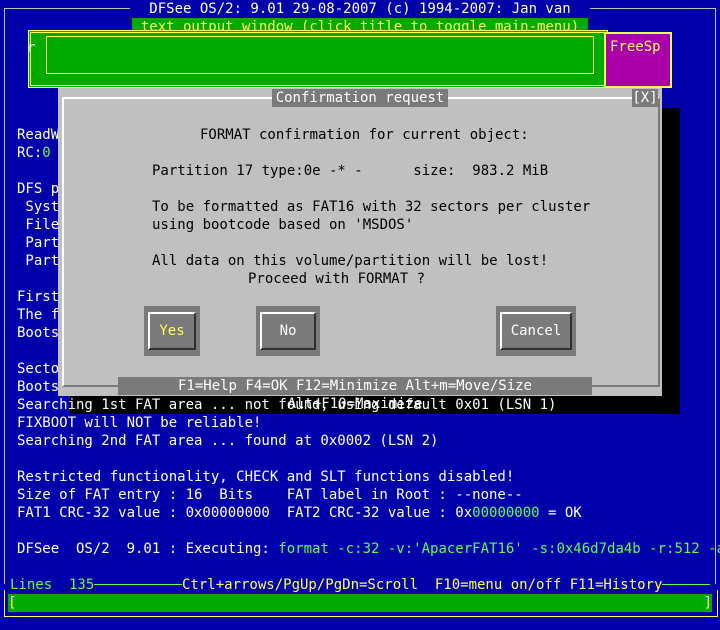 Image resolution: width=720 pixels, height=630 pixels. I want to click on no-button-label: No, so click(288, 331).